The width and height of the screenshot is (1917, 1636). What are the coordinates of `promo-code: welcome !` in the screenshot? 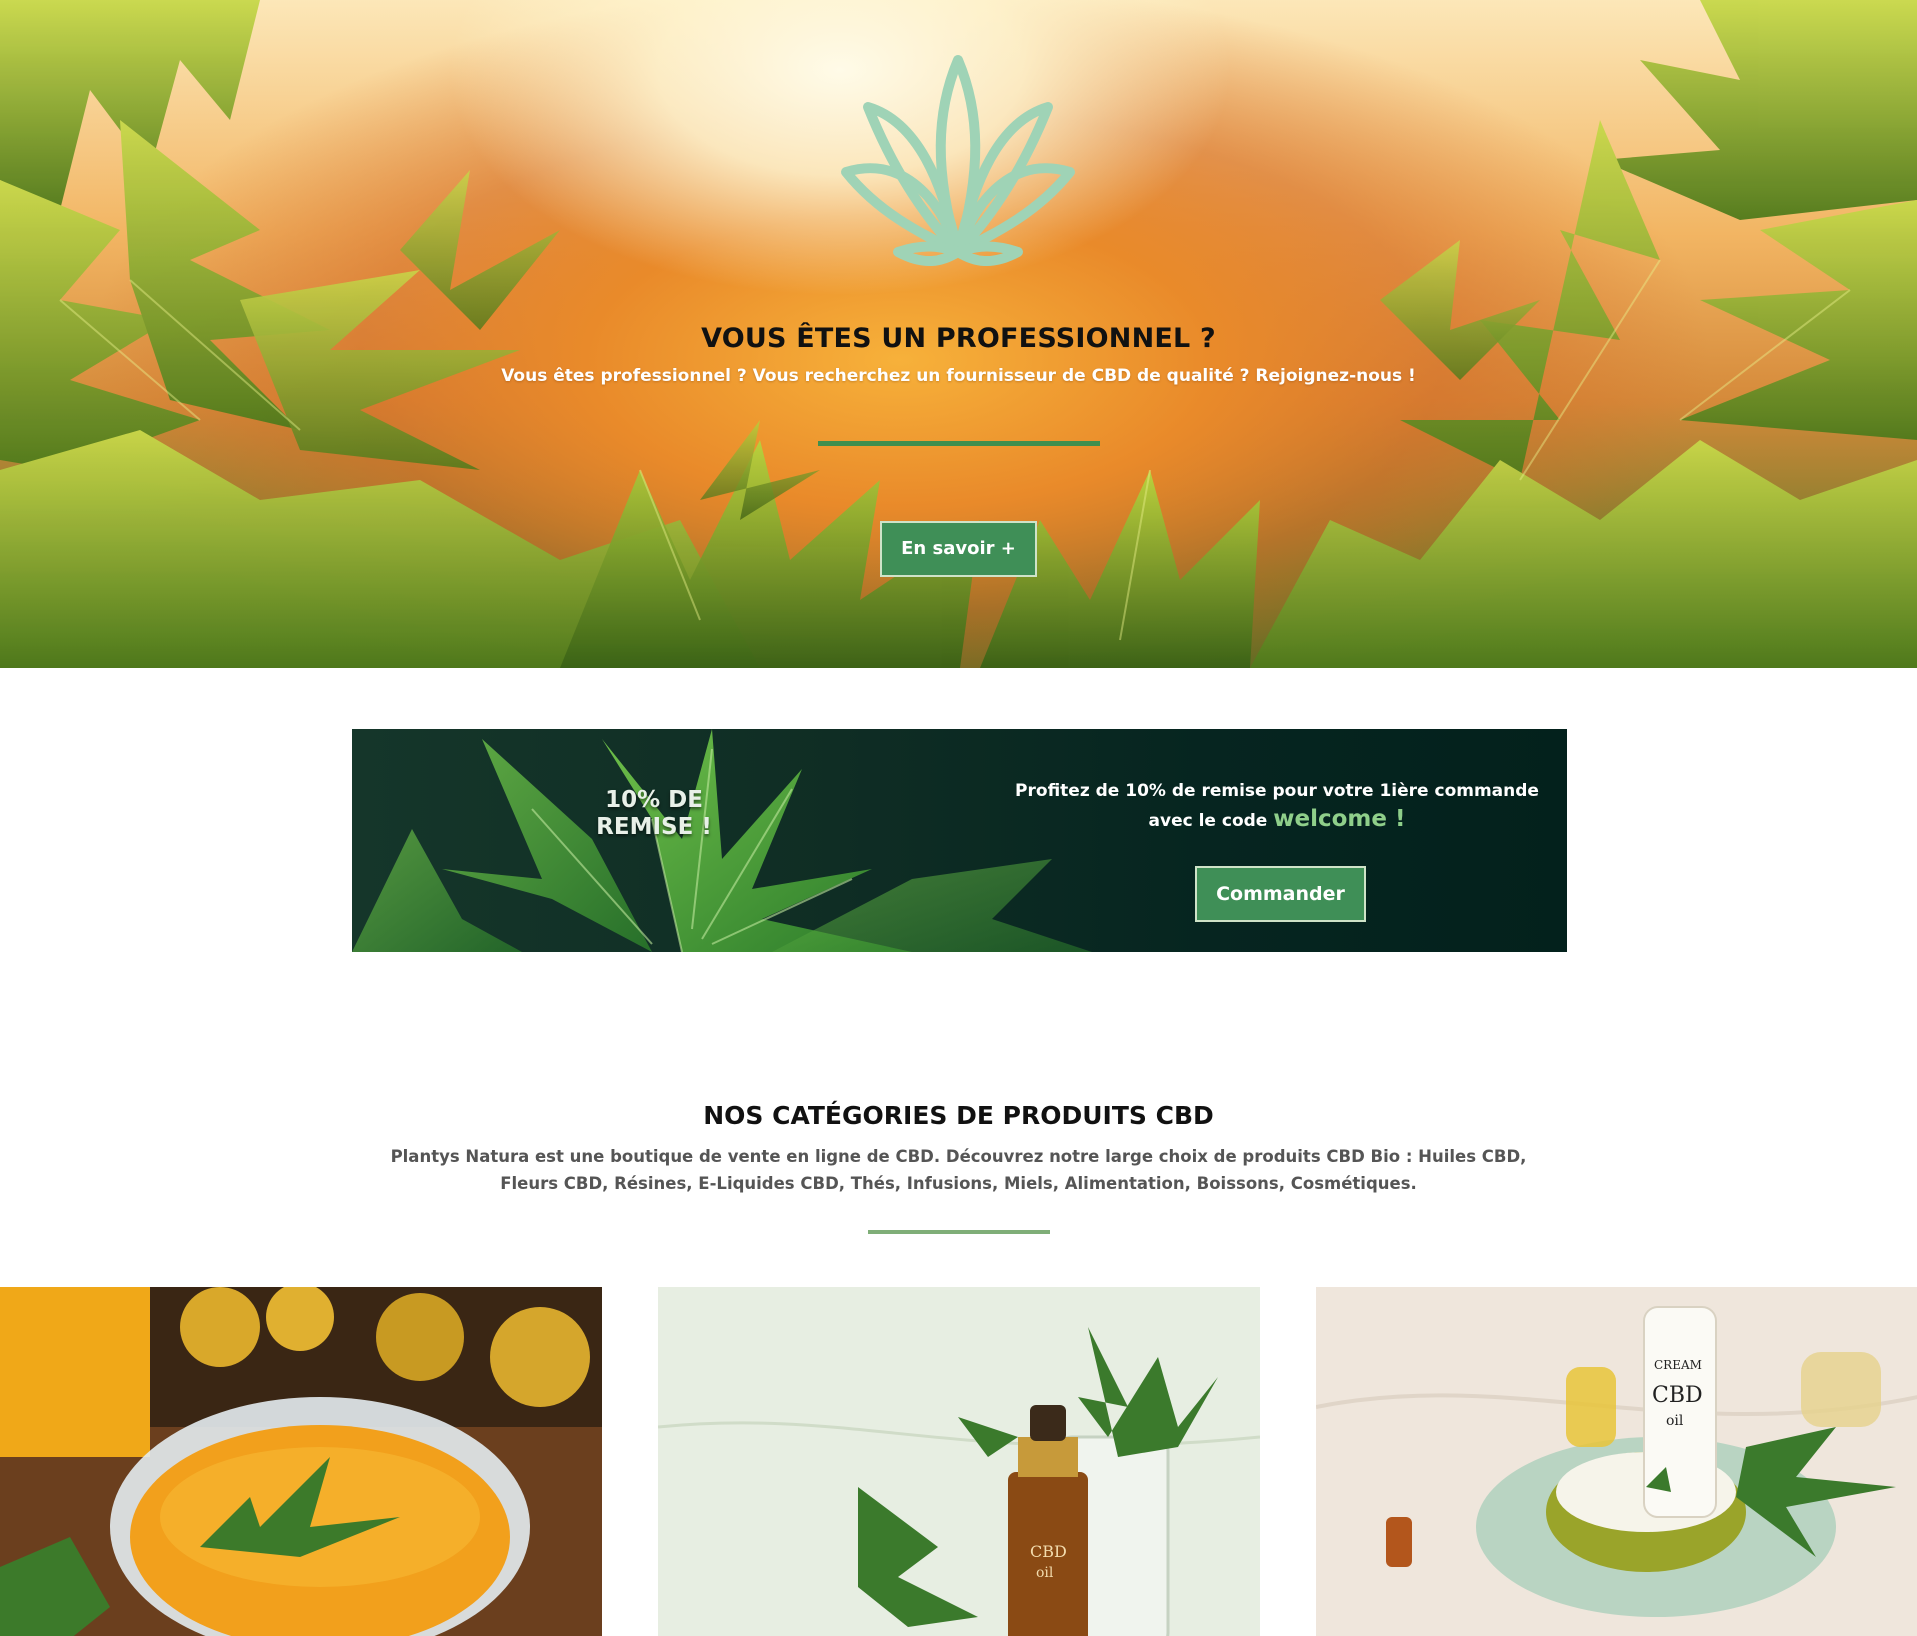 It's located at (1339, 819).